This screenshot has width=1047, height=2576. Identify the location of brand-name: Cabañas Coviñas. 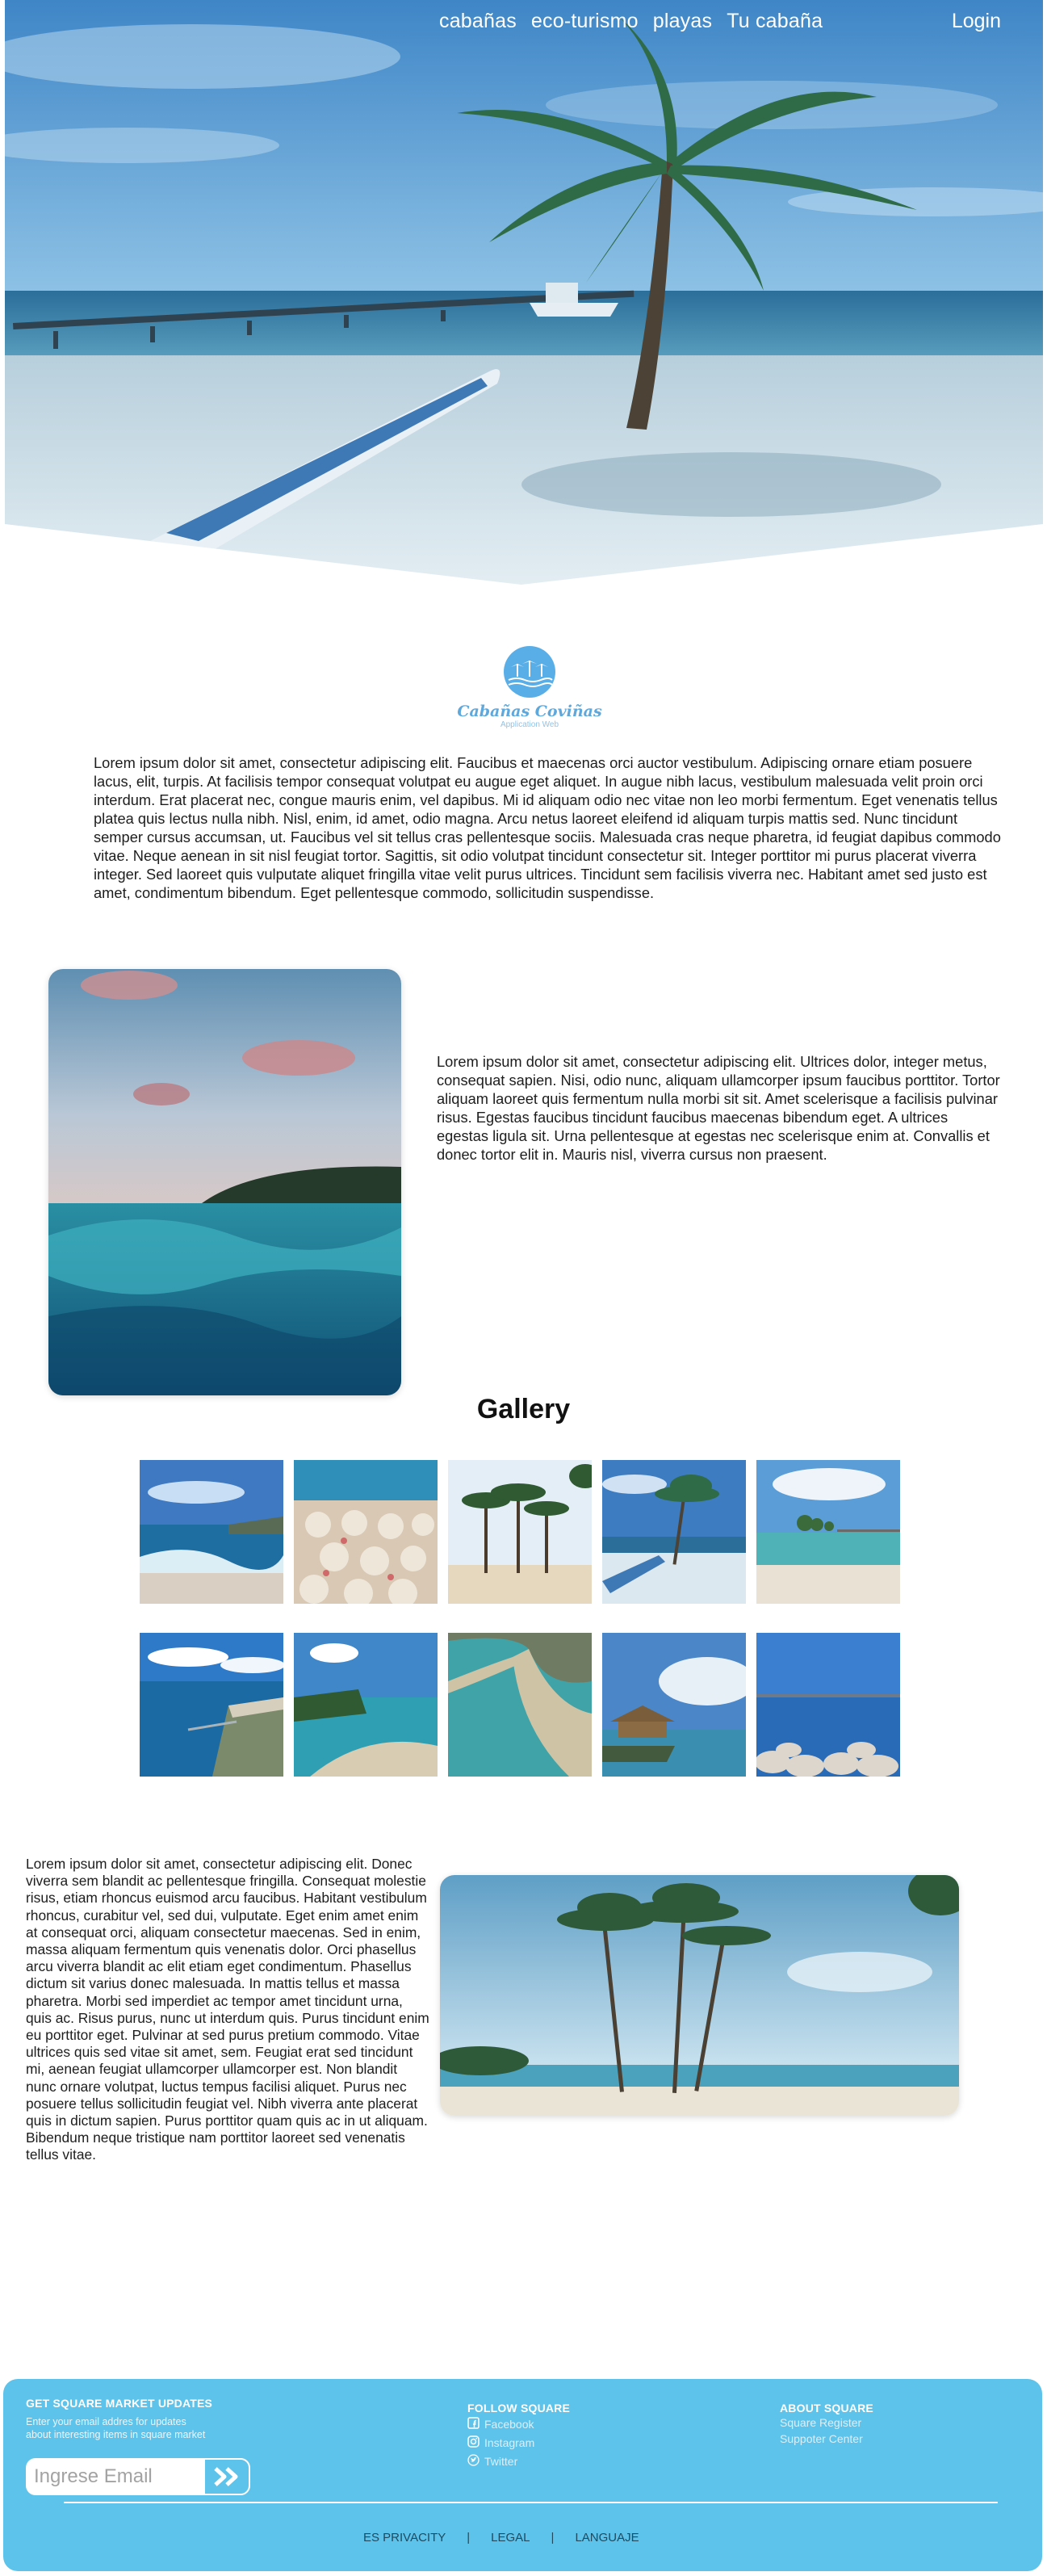
(529, 711).